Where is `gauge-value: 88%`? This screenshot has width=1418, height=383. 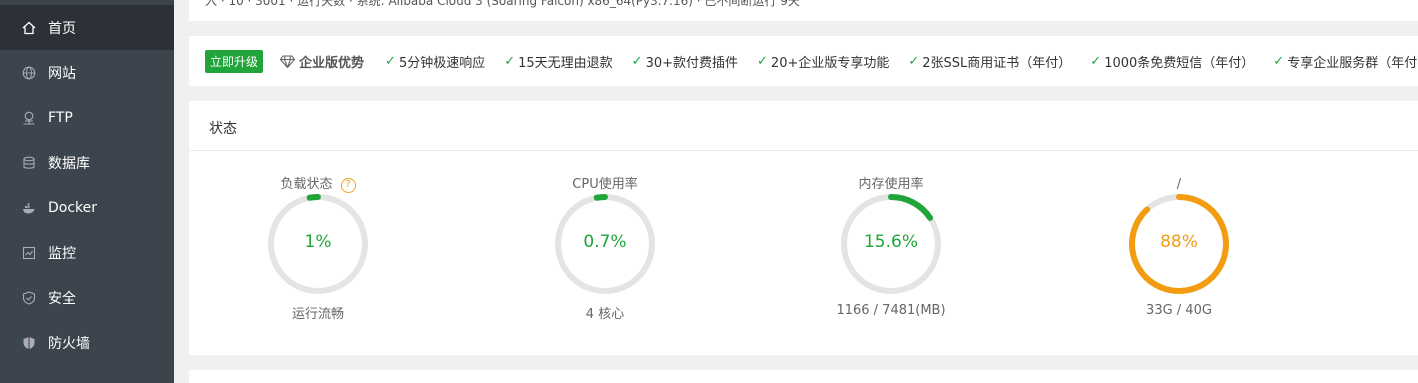
gauge-value: 88% is located at coordinates (1179, 242).